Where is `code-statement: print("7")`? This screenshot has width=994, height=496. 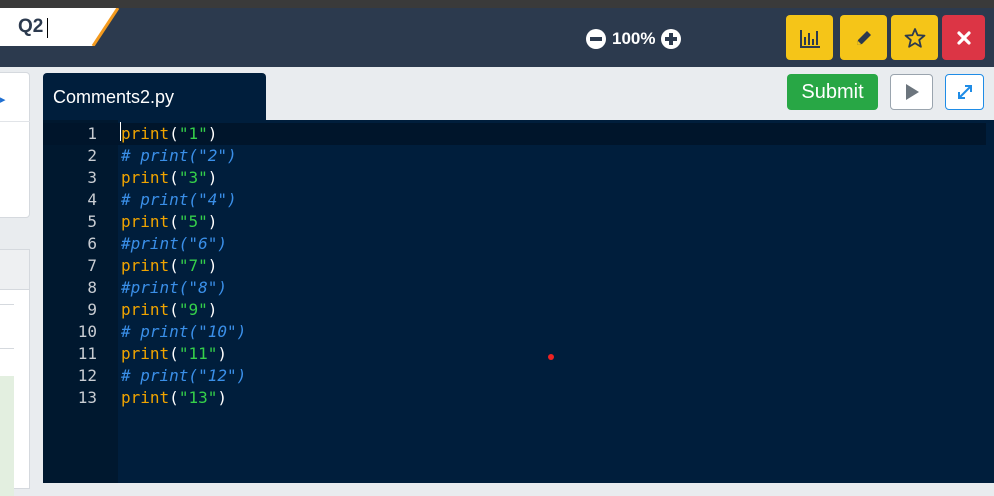
code-statement: print("7") is located at coordinates (169, 266).